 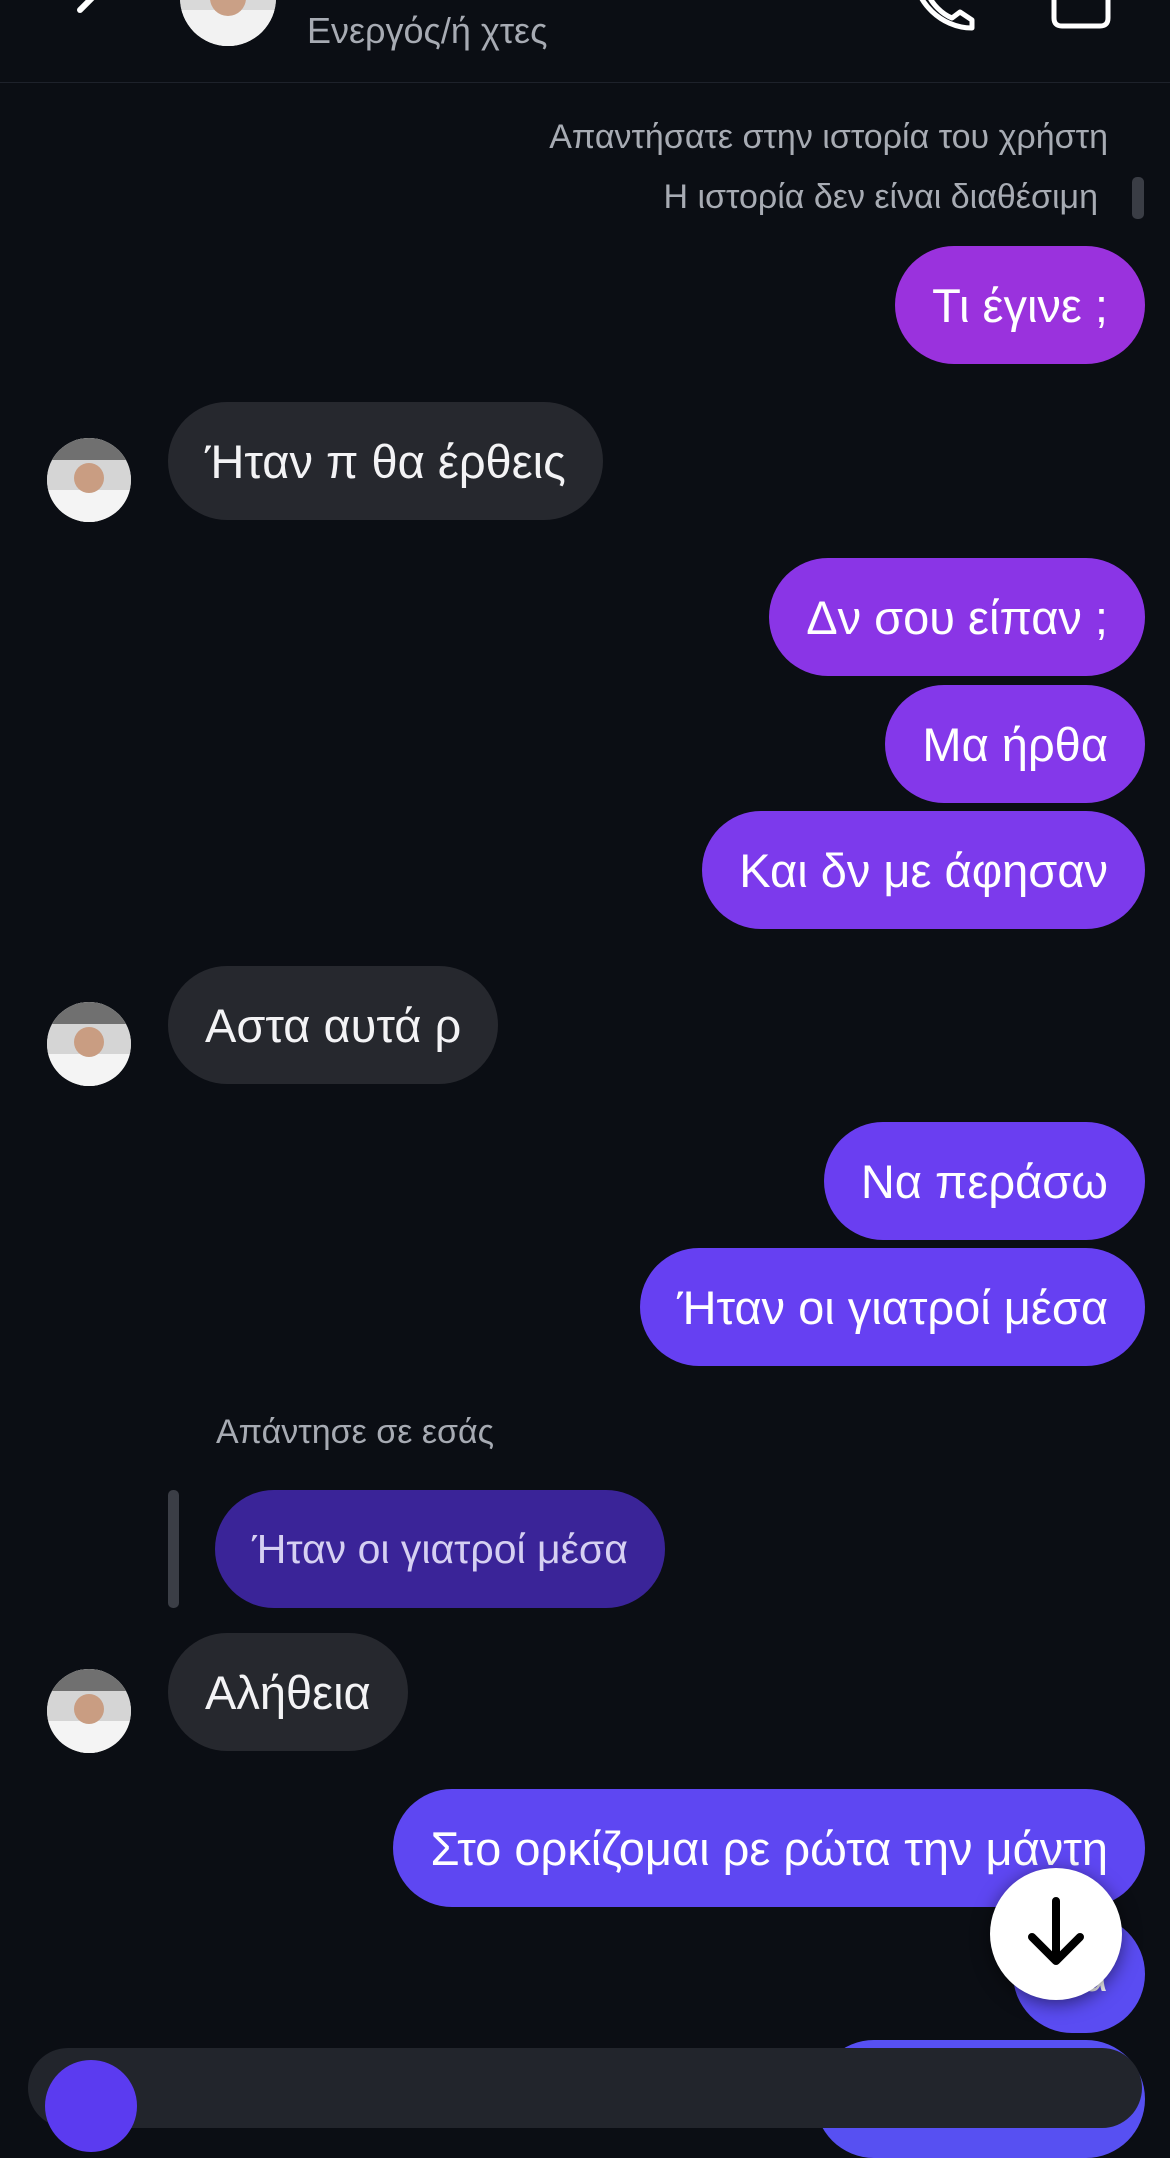 What do you see at coordinates (355, 1432) in the screenshot?
I see `reply-label: Απάντησε σε εσάς` at bounding box center [355, 1432].